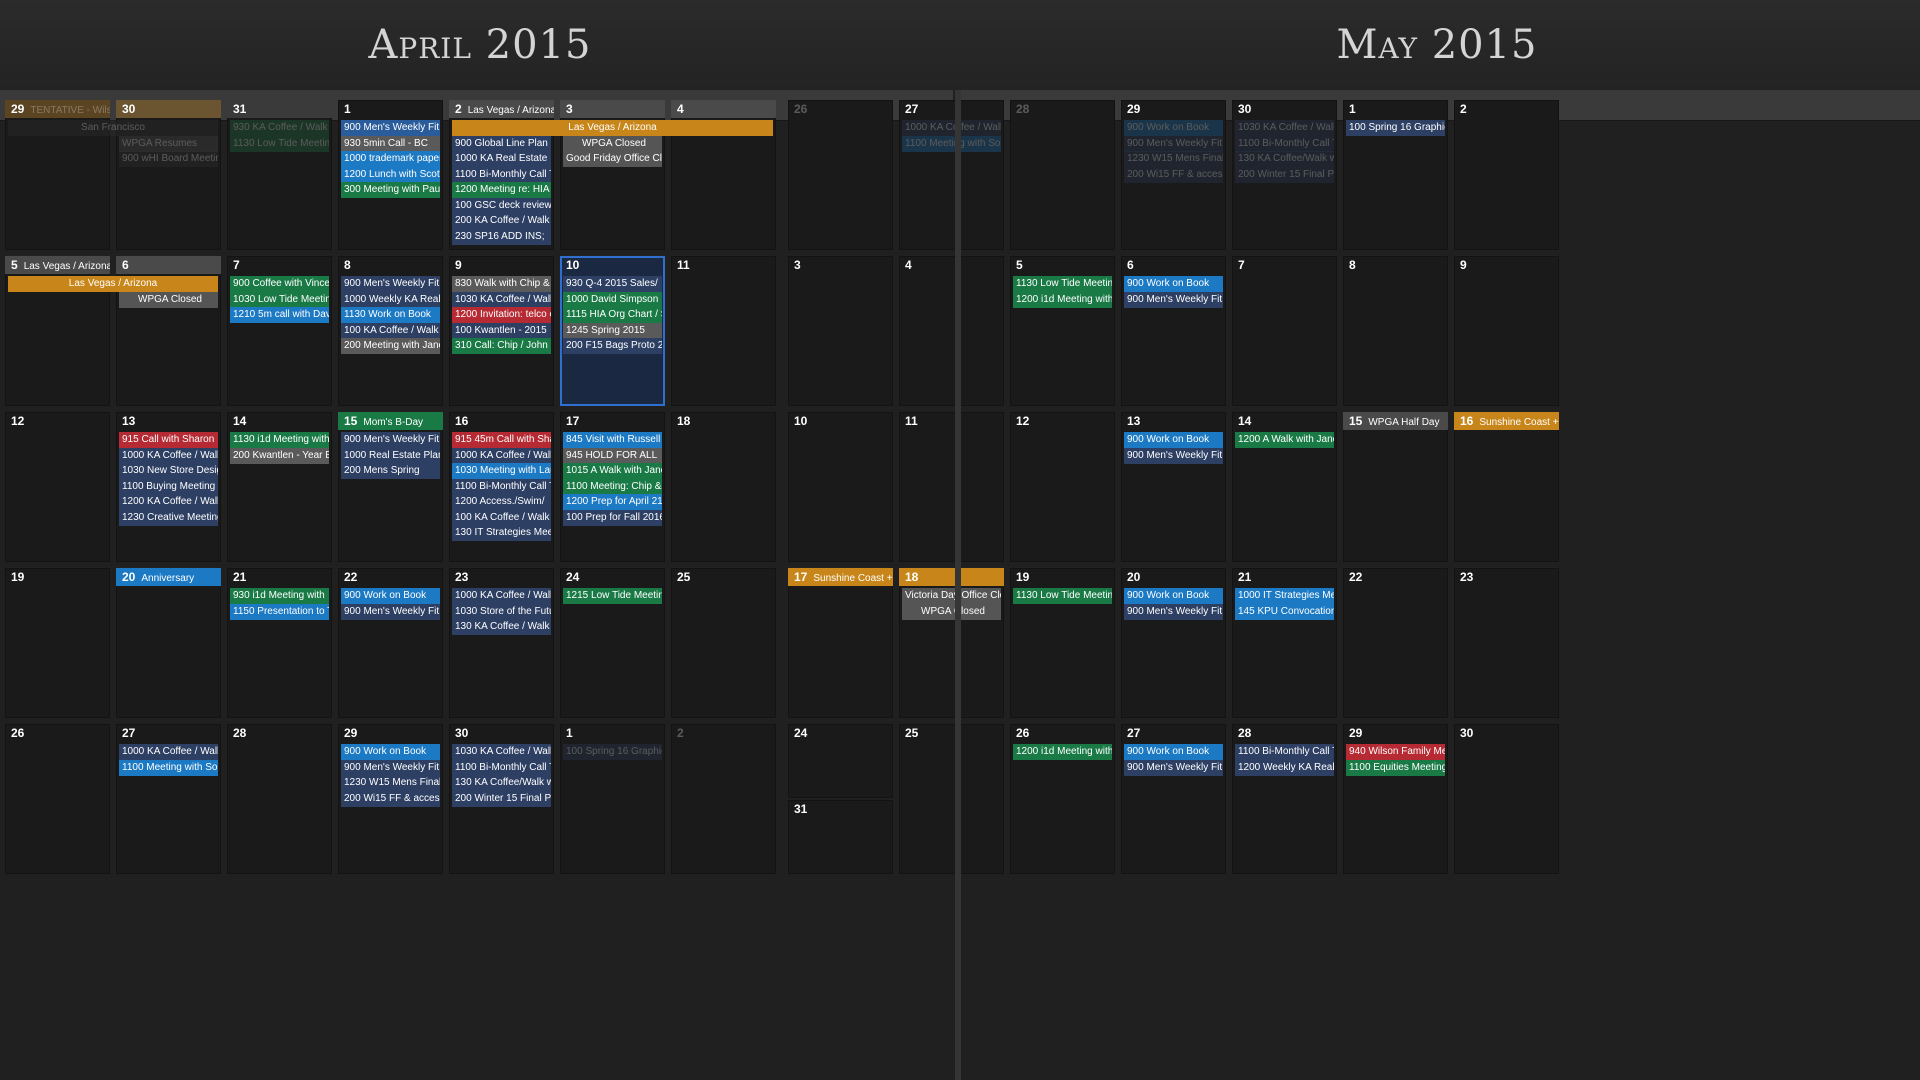  What do you see at coordinates (57, 643) in the screenshot?
I see `day-cell: 19` at bounding box center [57, 643].